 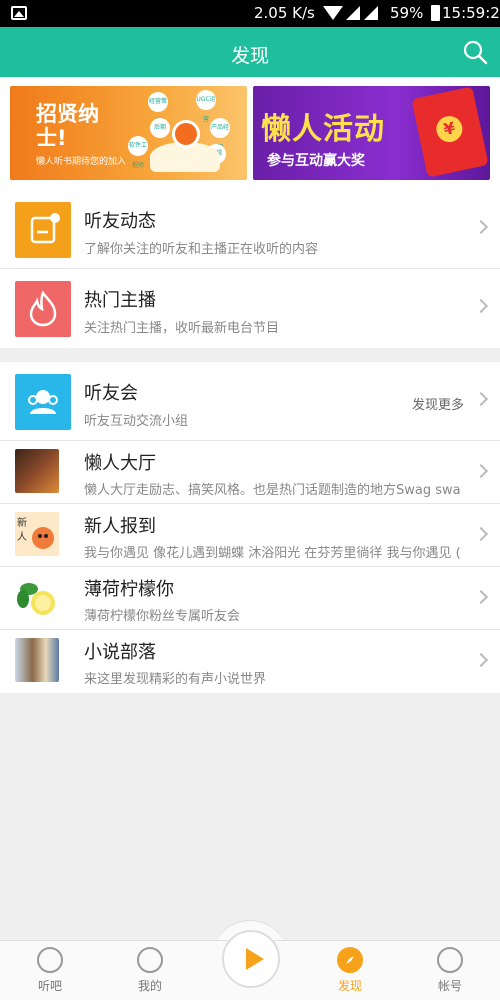 I want to click on banner-title: 懒人活动, so click(x=323, y=129).